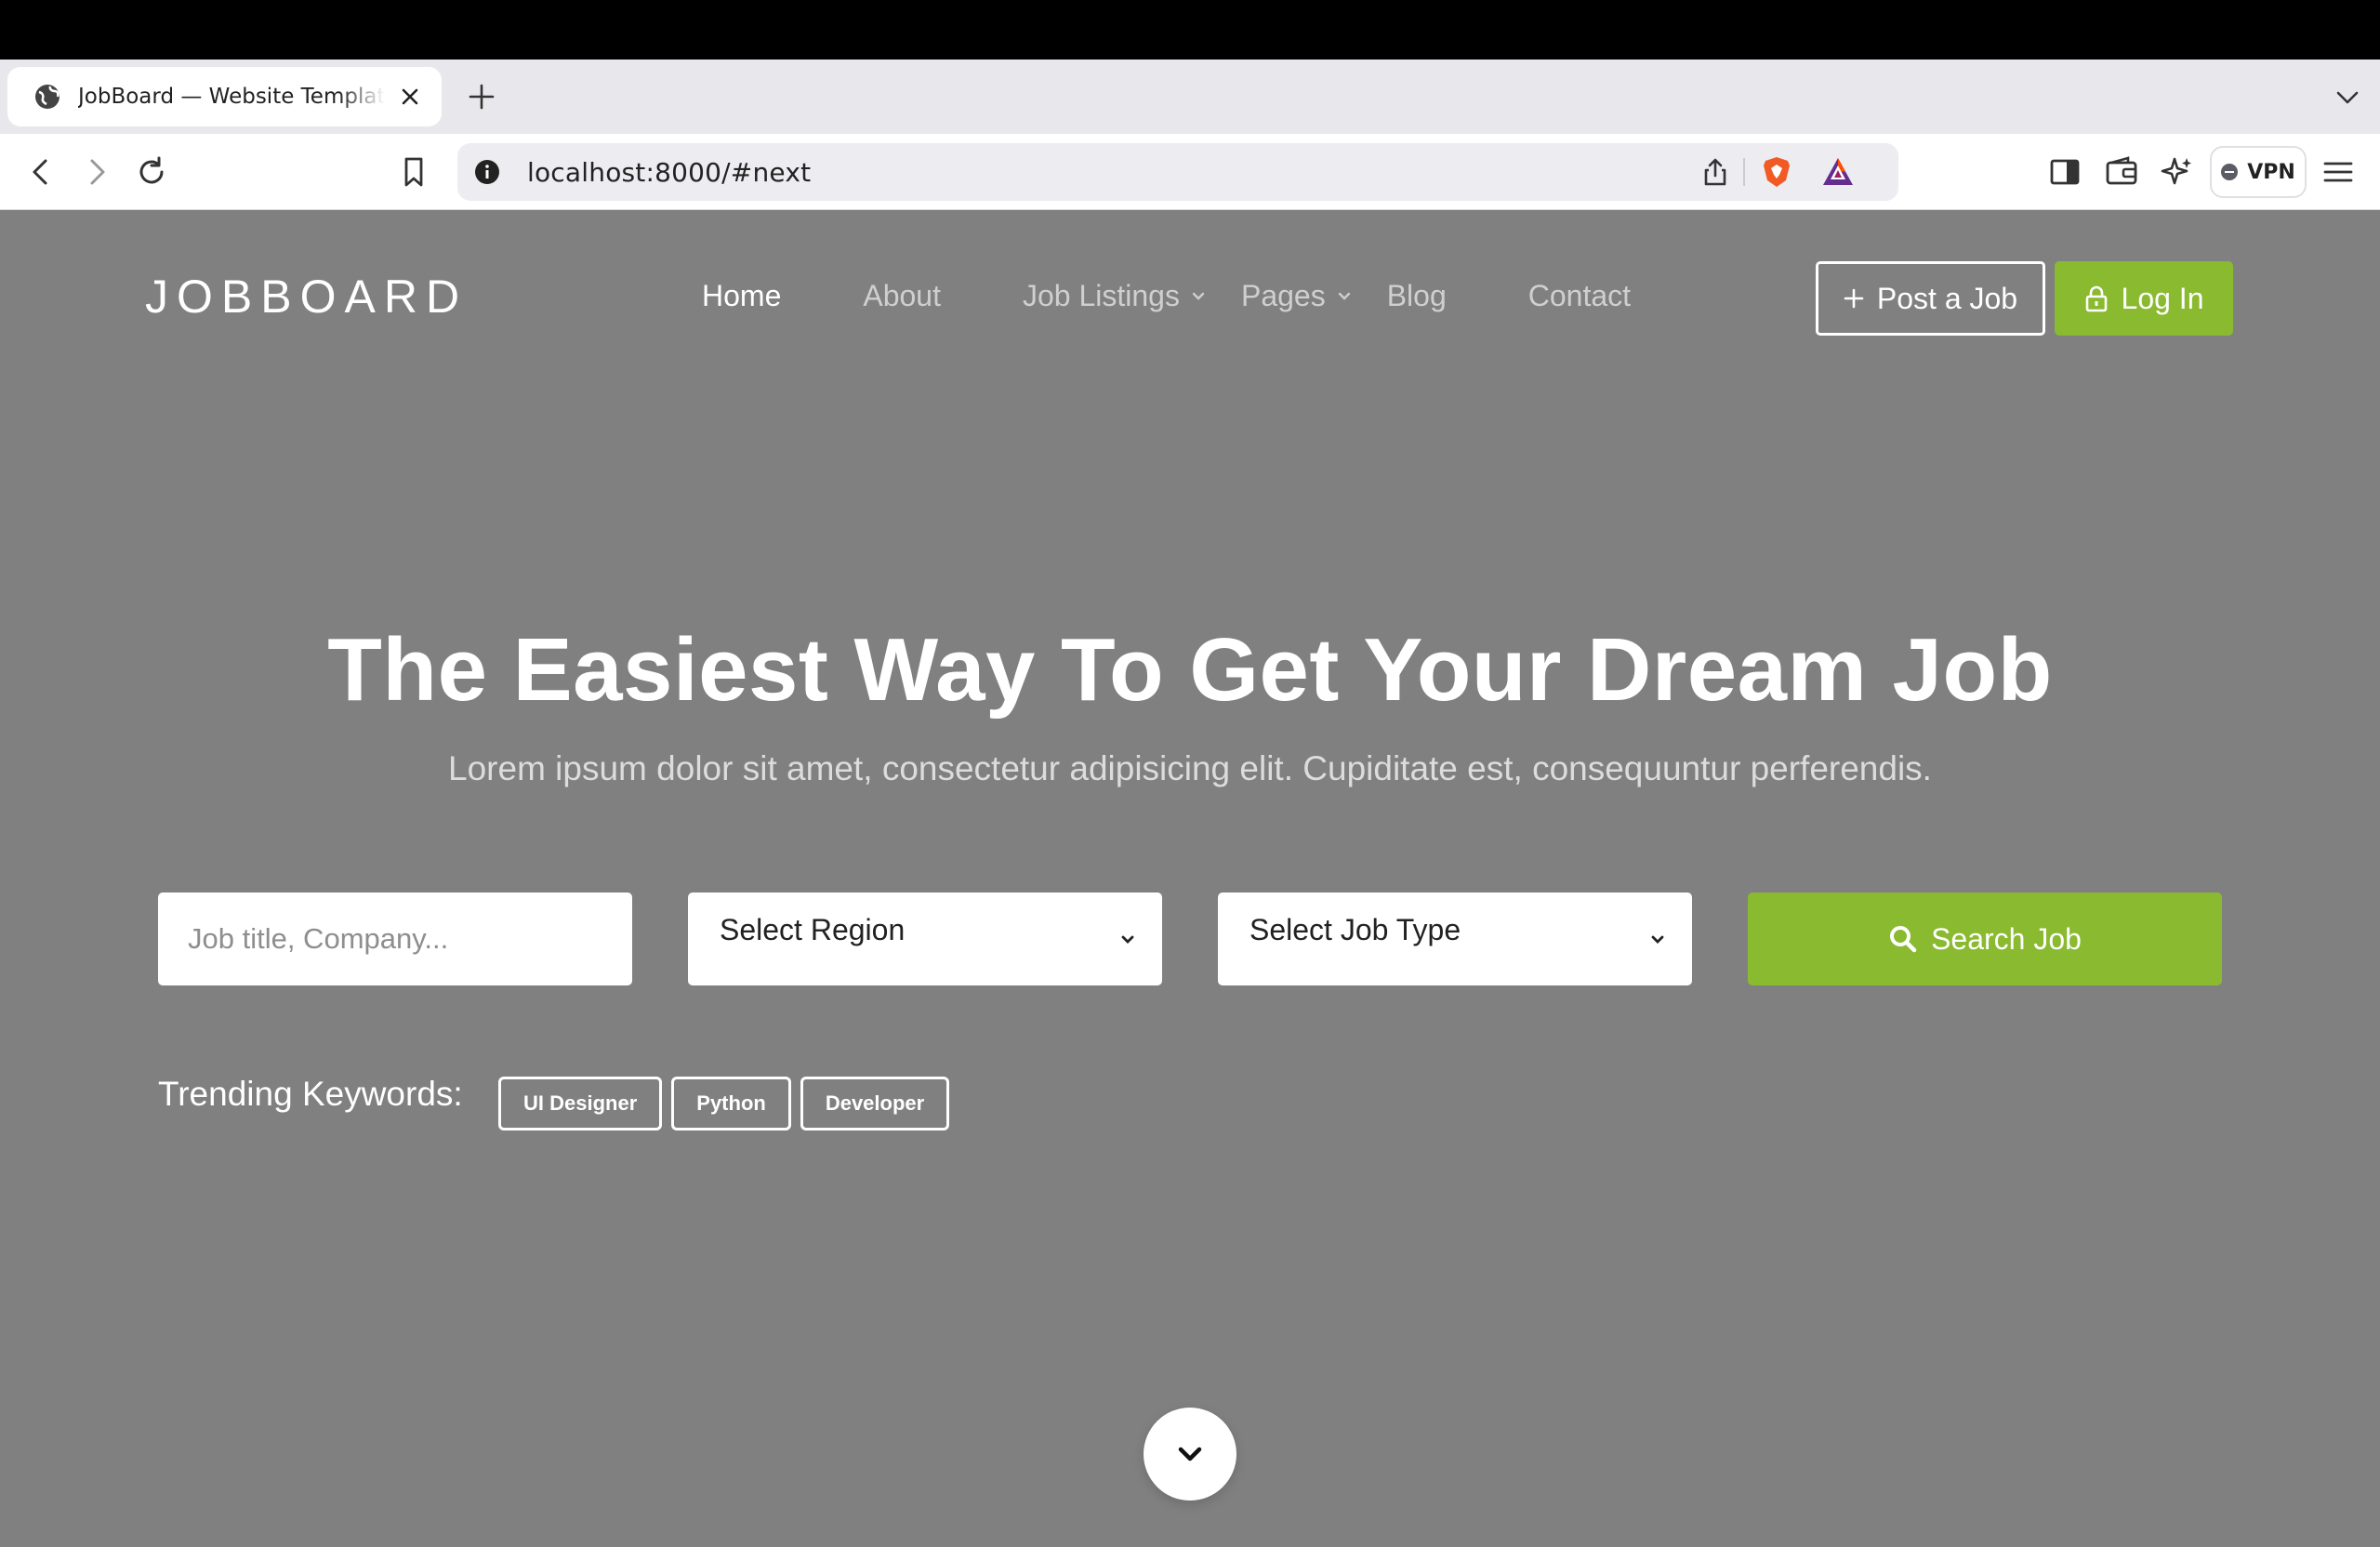 The height and width of the screenshot is (1547, 2380). Describe the element at coordinates (2338, 172) in the screenshot. I see `menu-icon` at that location.